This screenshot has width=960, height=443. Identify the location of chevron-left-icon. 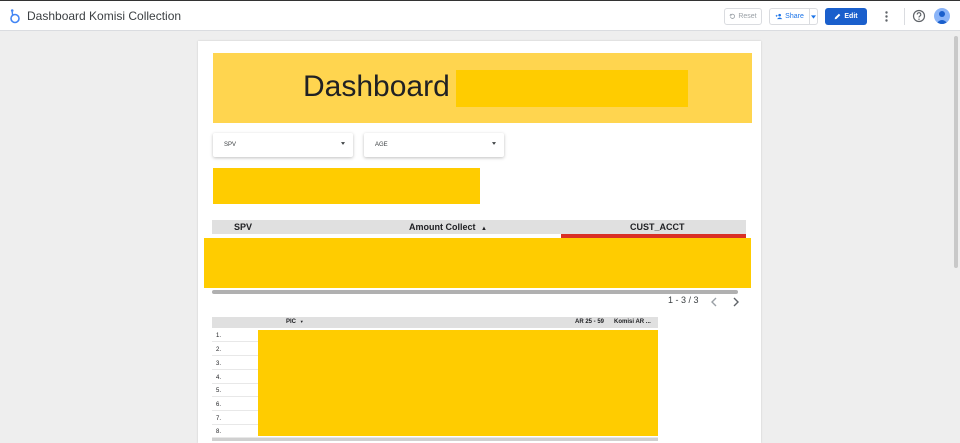
(714, 302).